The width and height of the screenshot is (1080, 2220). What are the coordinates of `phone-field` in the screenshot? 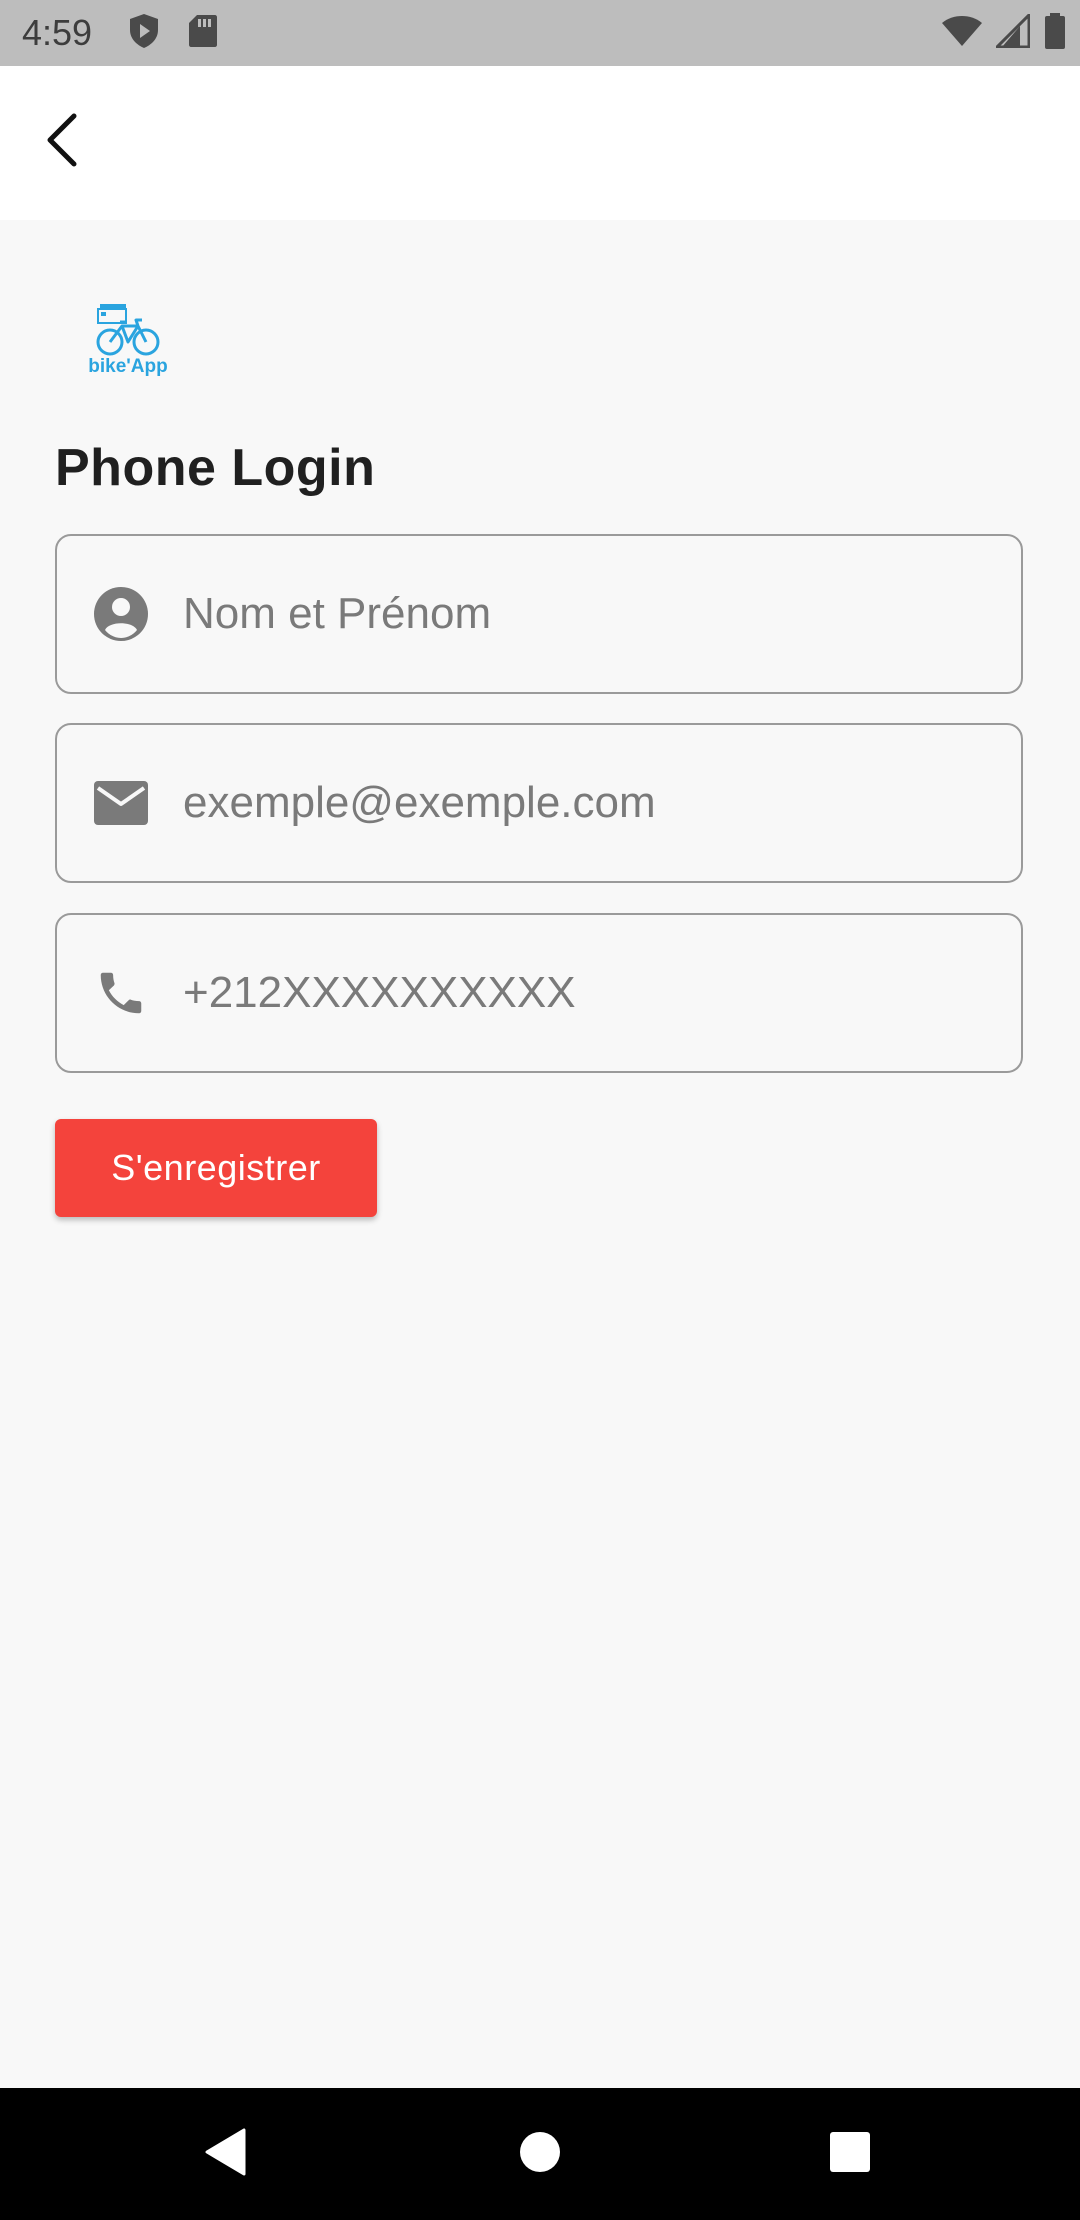 It's located at (539, 993).